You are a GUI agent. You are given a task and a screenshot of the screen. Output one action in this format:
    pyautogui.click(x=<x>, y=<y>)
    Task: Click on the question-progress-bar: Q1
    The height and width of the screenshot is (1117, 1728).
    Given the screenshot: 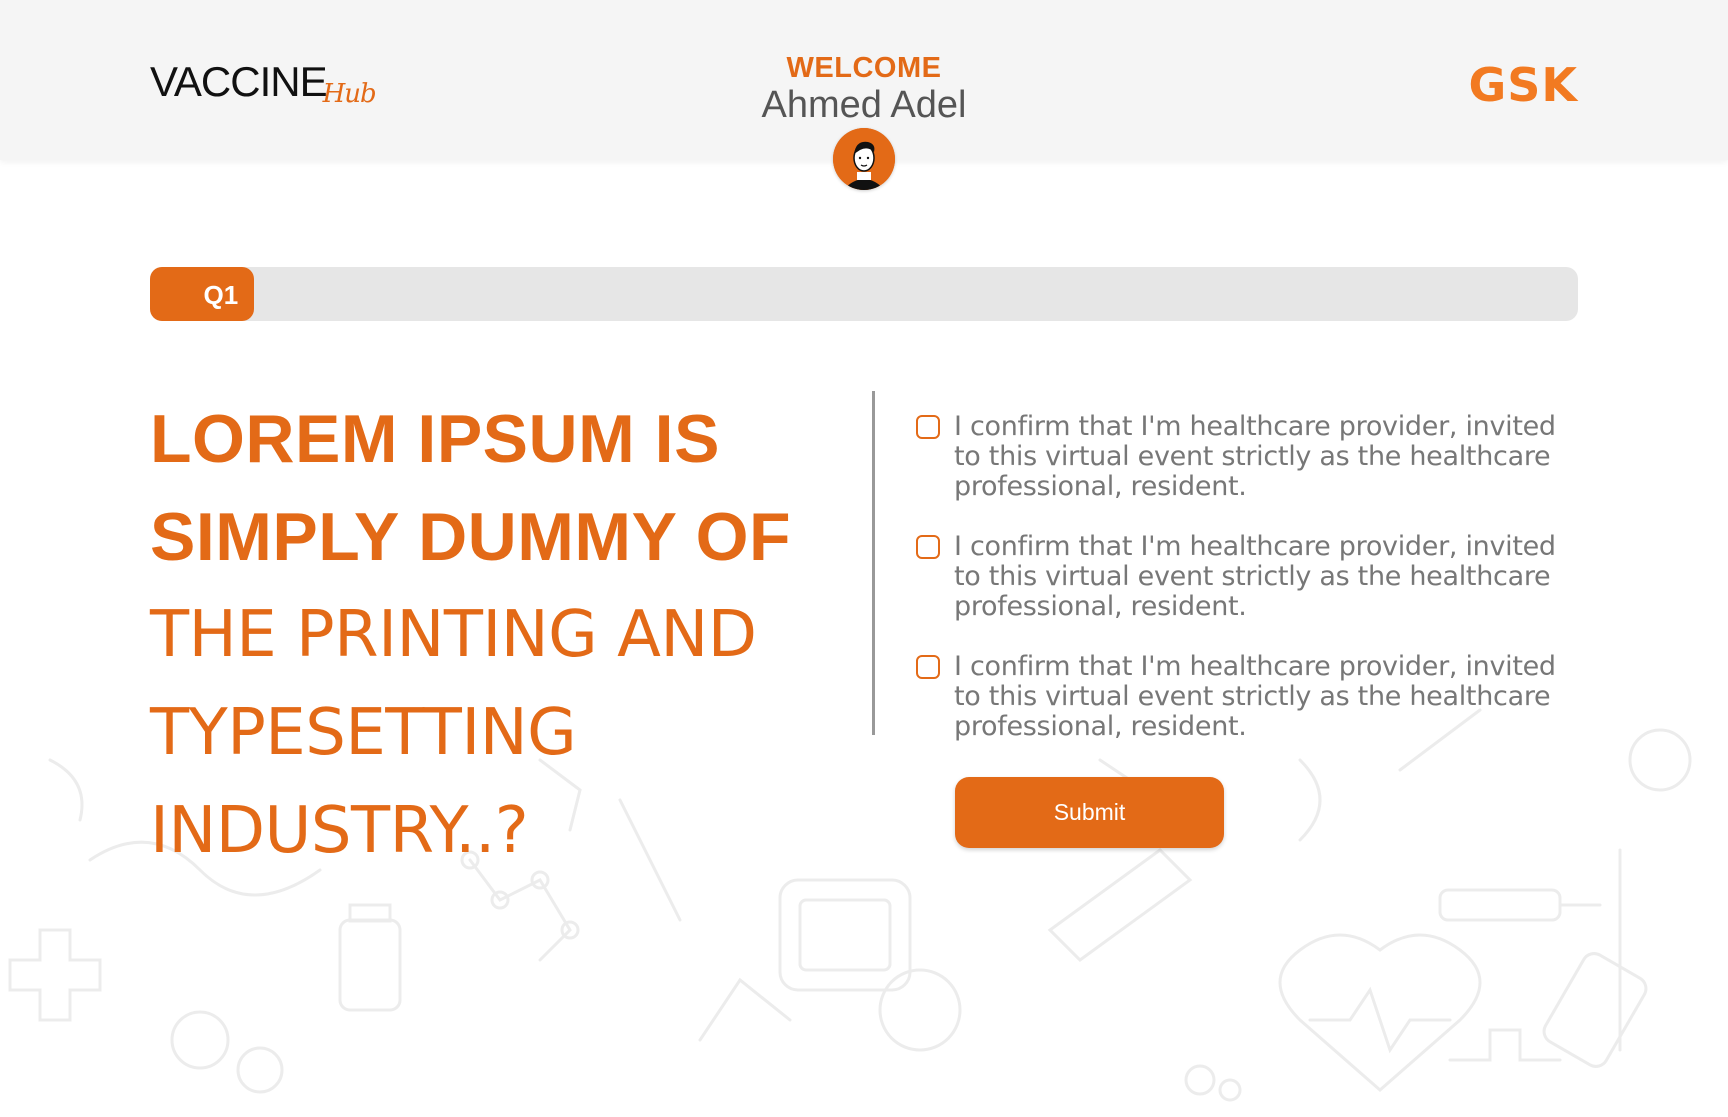 What is the action you would take?
    pyautogui.click(x=864, y=294)
    